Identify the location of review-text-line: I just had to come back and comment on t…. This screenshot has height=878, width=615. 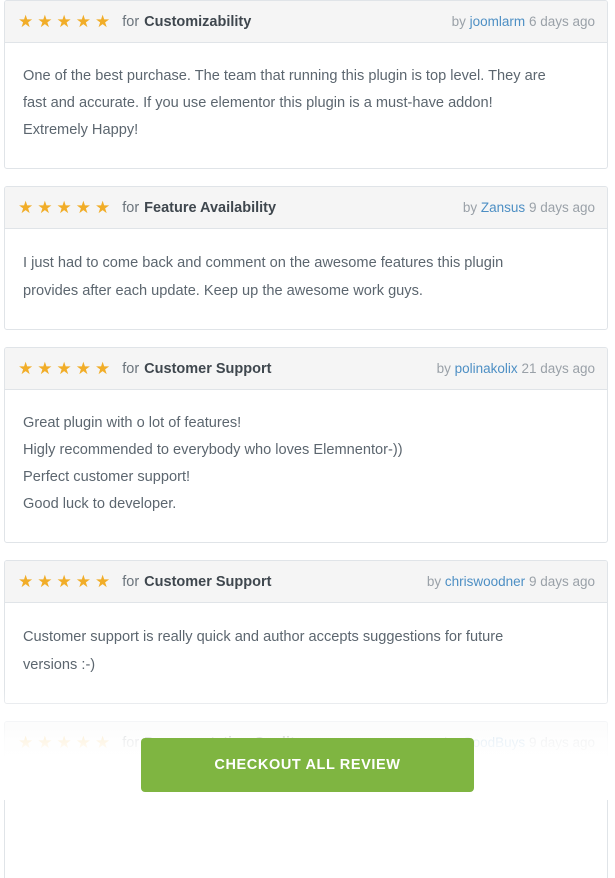
(263, 263).